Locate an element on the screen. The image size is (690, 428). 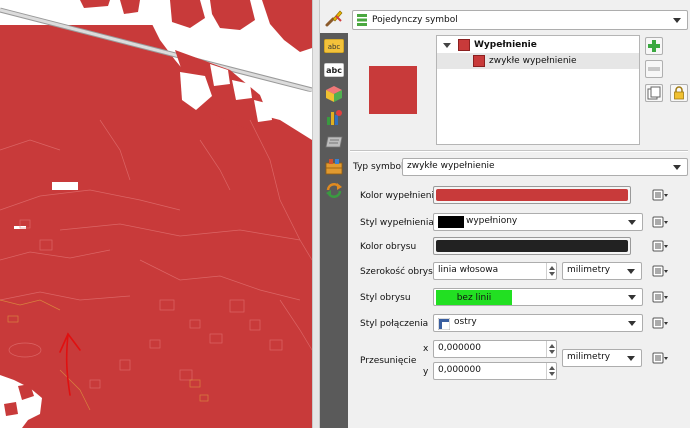
actions-icon is located at coordinates (334, 190).